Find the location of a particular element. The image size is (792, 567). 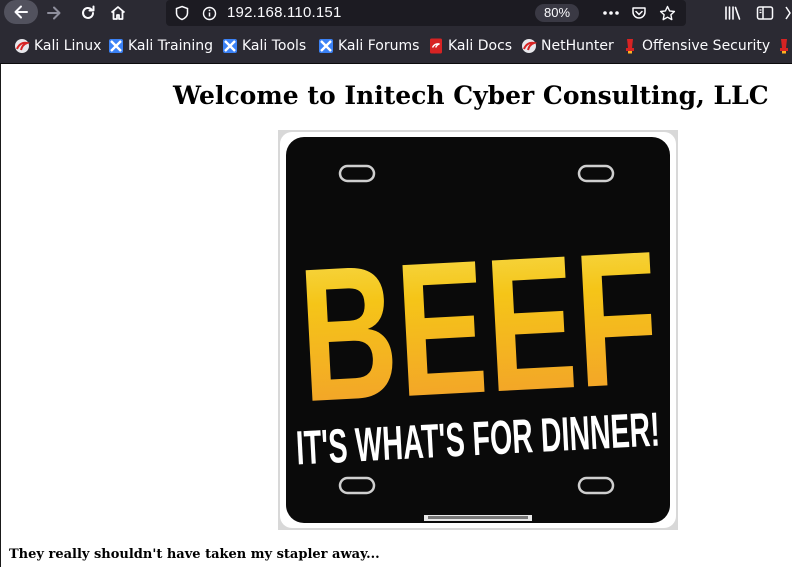

bookmark-kali-tools: Kali Tools is located at coordinates (264, 46).